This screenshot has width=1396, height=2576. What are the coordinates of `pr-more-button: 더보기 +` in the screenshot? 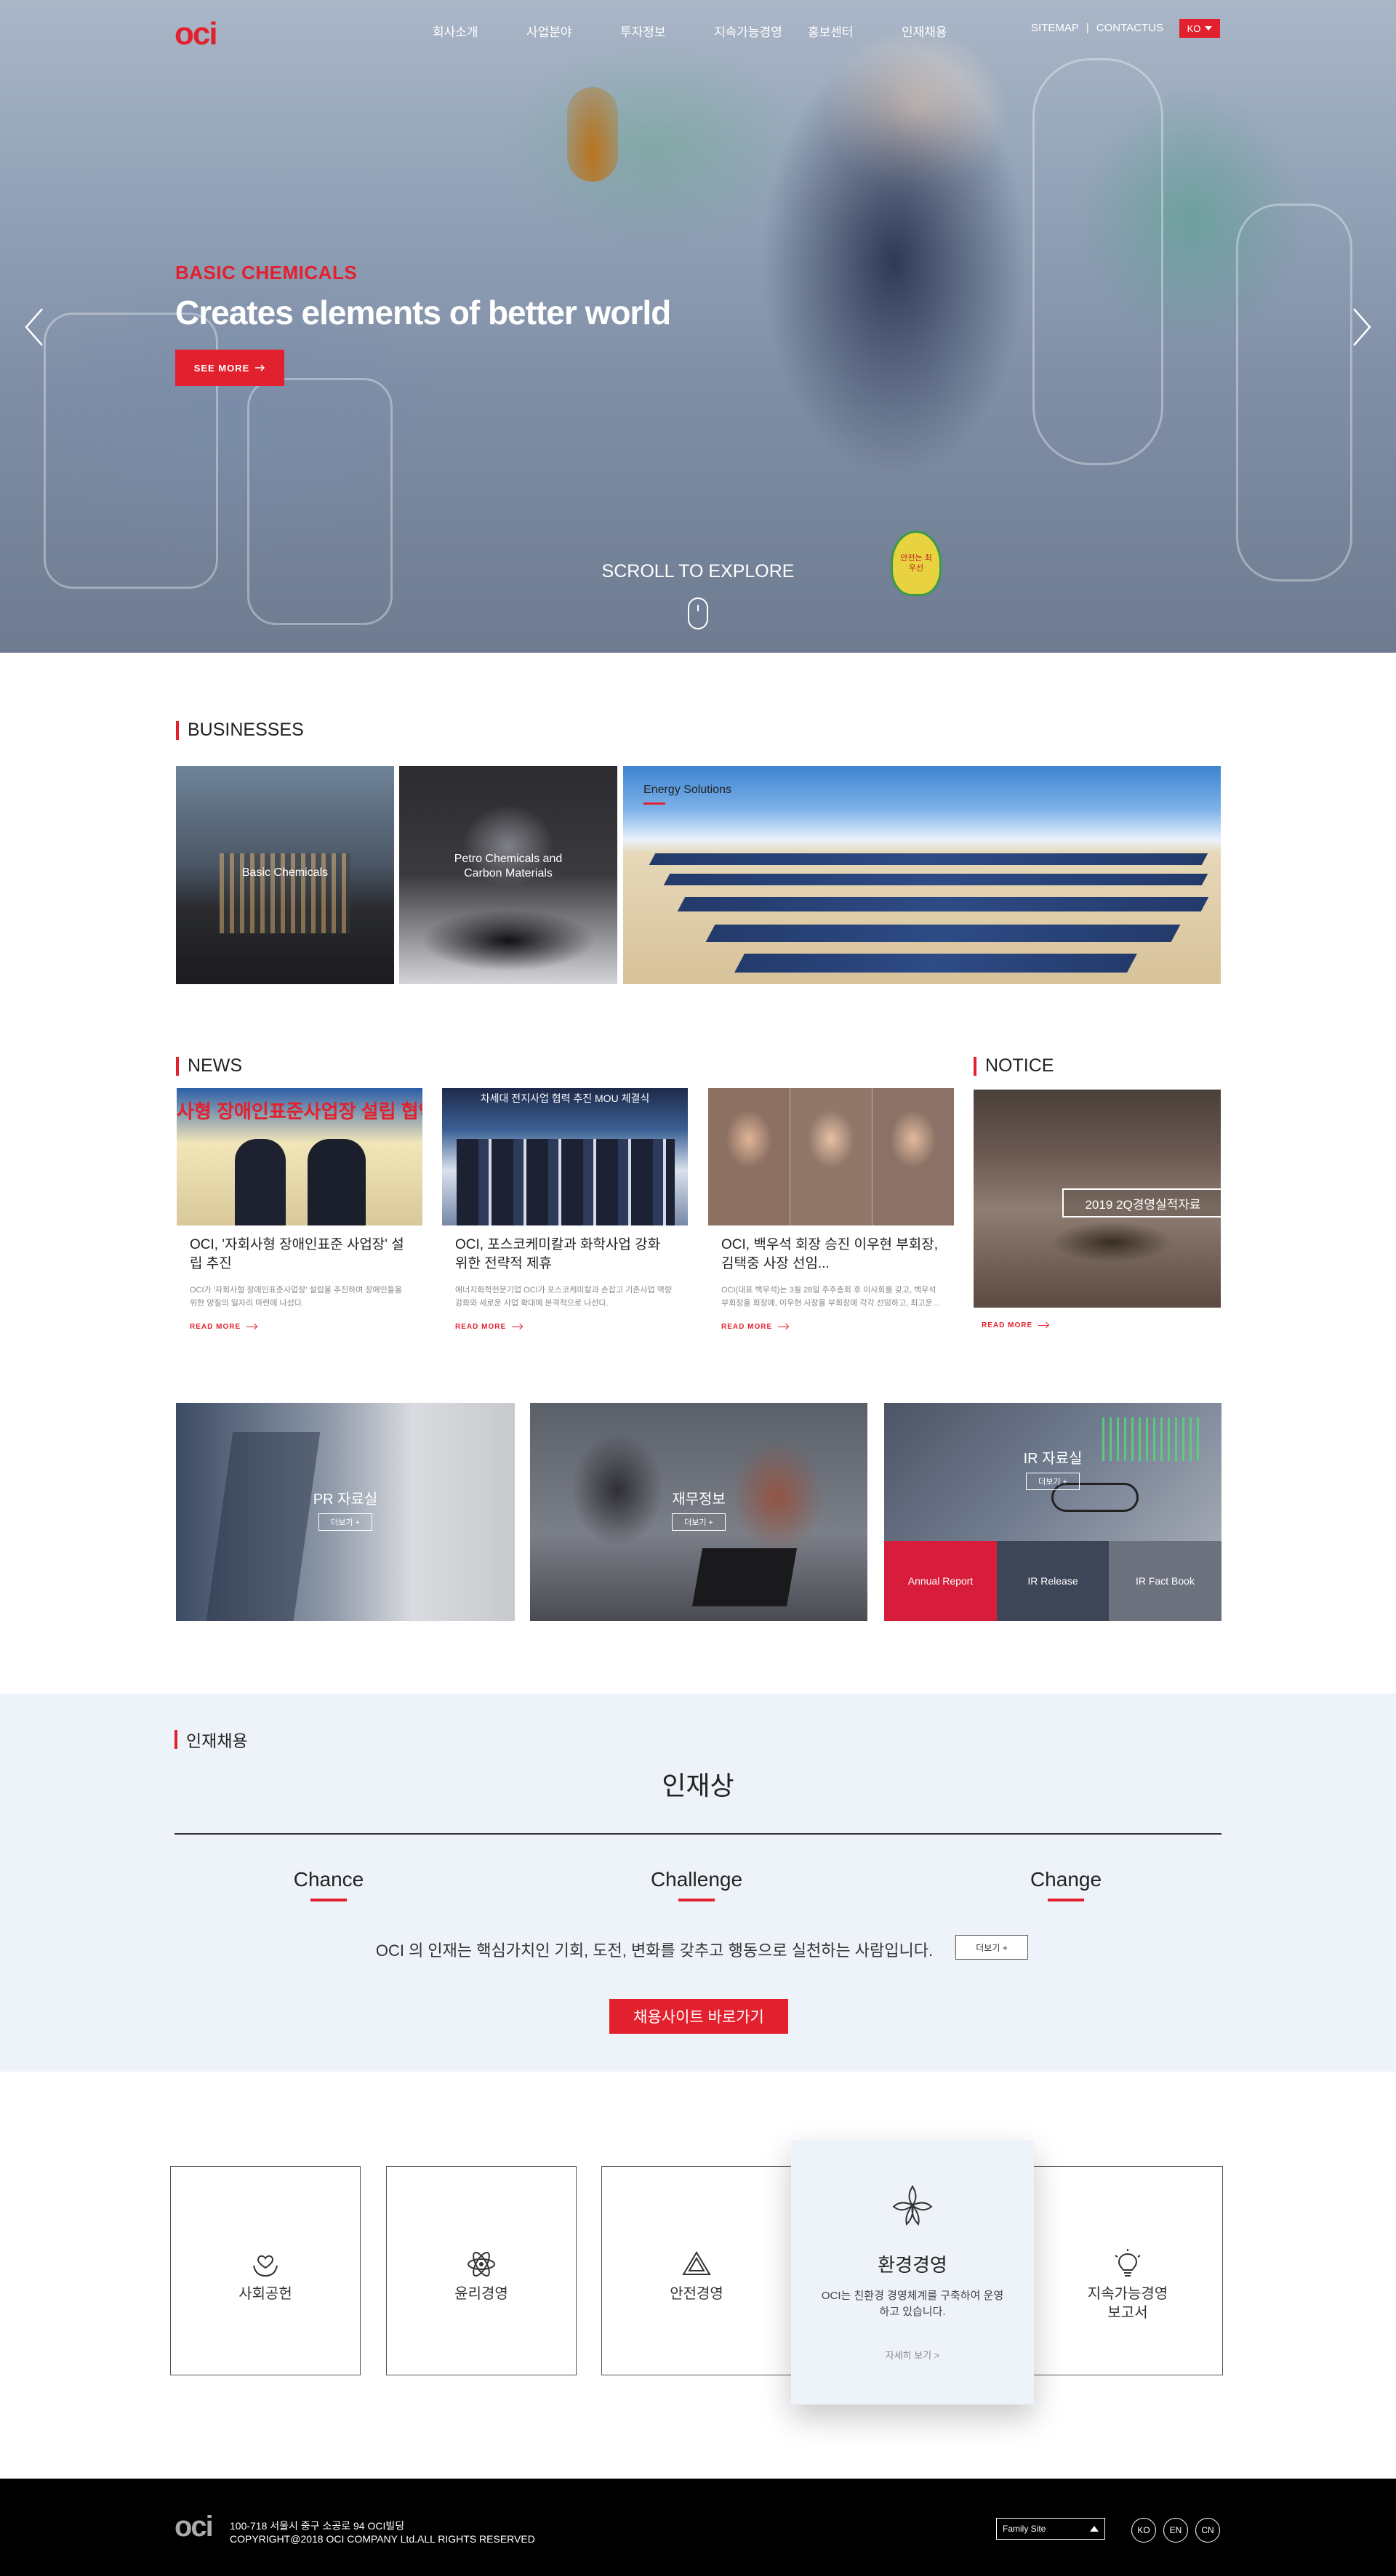 It's located at (345, 1522).